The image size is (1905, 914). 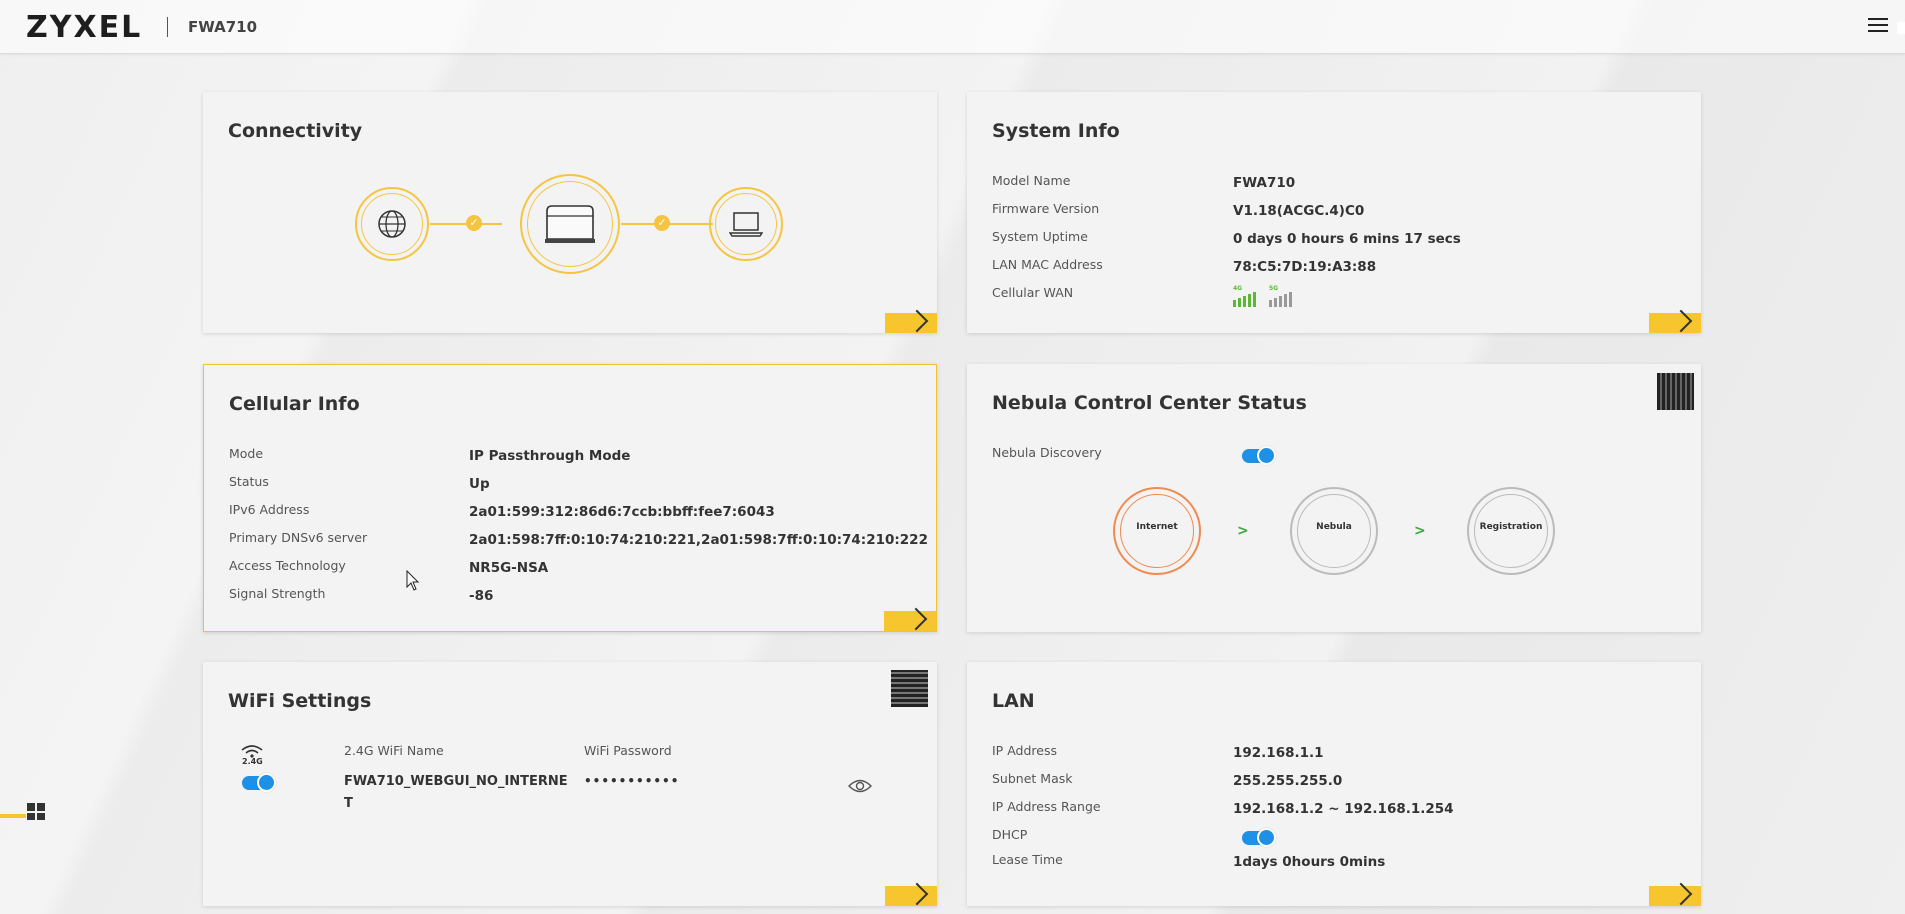 I want to click on row-value: 192.168.1.1, so click(x=1278, y=753).